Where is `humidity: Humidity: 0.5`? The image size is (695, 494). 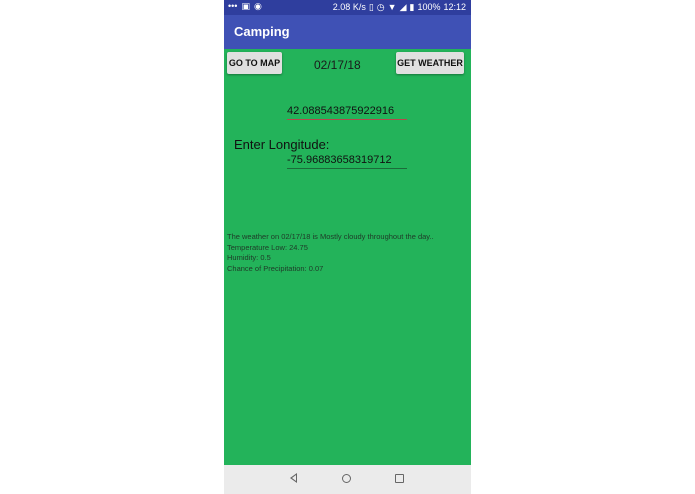
humidity: Humidity: 0.5 is located at coordinates (249, 257).